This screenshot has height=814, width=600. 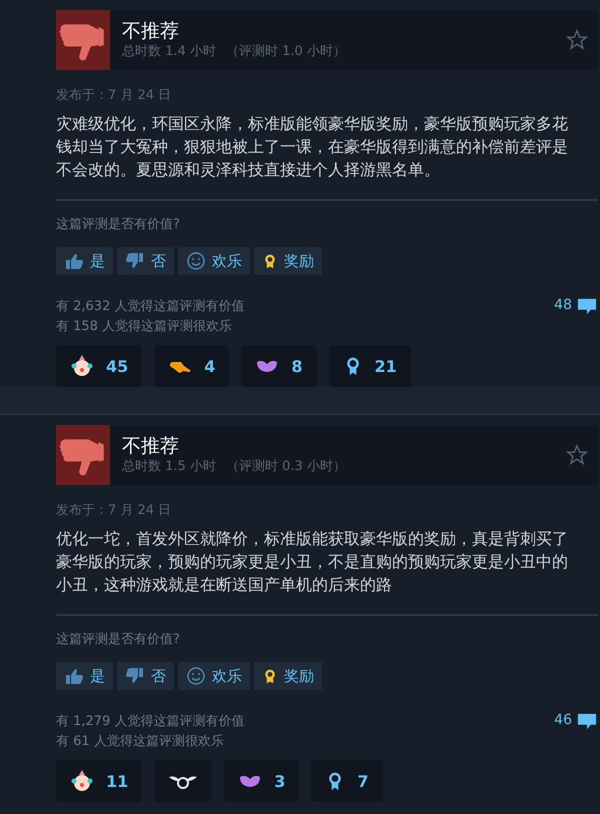 What do you see at coordinates (140, 742) in the screenshot?
I see `funny-count: 有 61 人觉得这篇评测很欢乐` at bounding box center [140, 742].